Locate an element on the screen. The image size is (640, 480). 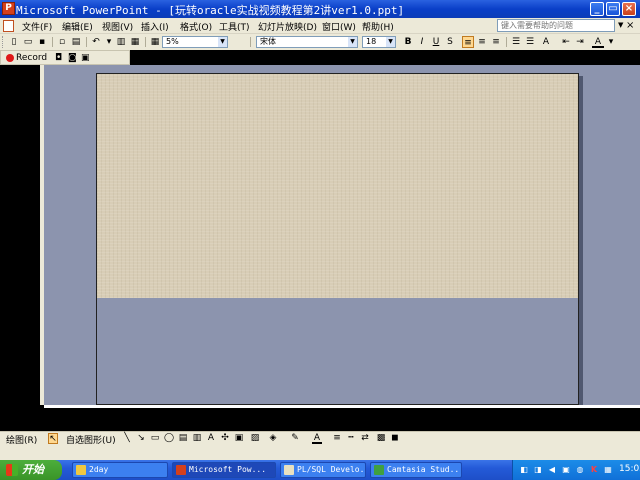
input-method-icon: ▦ is located at coordinates (608, 470).